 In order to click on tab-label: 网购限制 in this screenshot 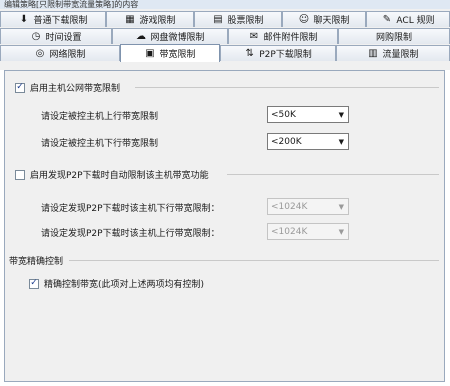, I will do `click(393, 38)`.